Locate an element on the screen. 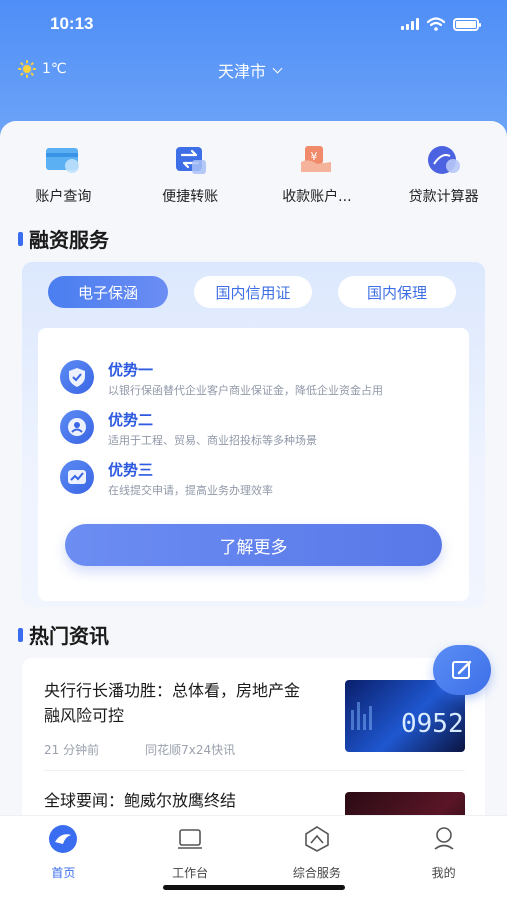  home-indicator is located at coordinates (254, 887).